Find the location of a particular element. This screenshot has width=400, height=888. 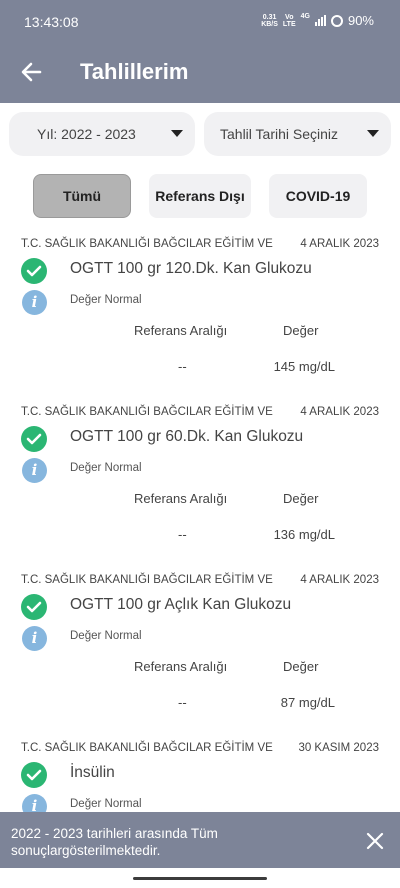

status-icons: 0.31 KB/S Vo LTE 4G 90% is located at coordinates (317, 20).